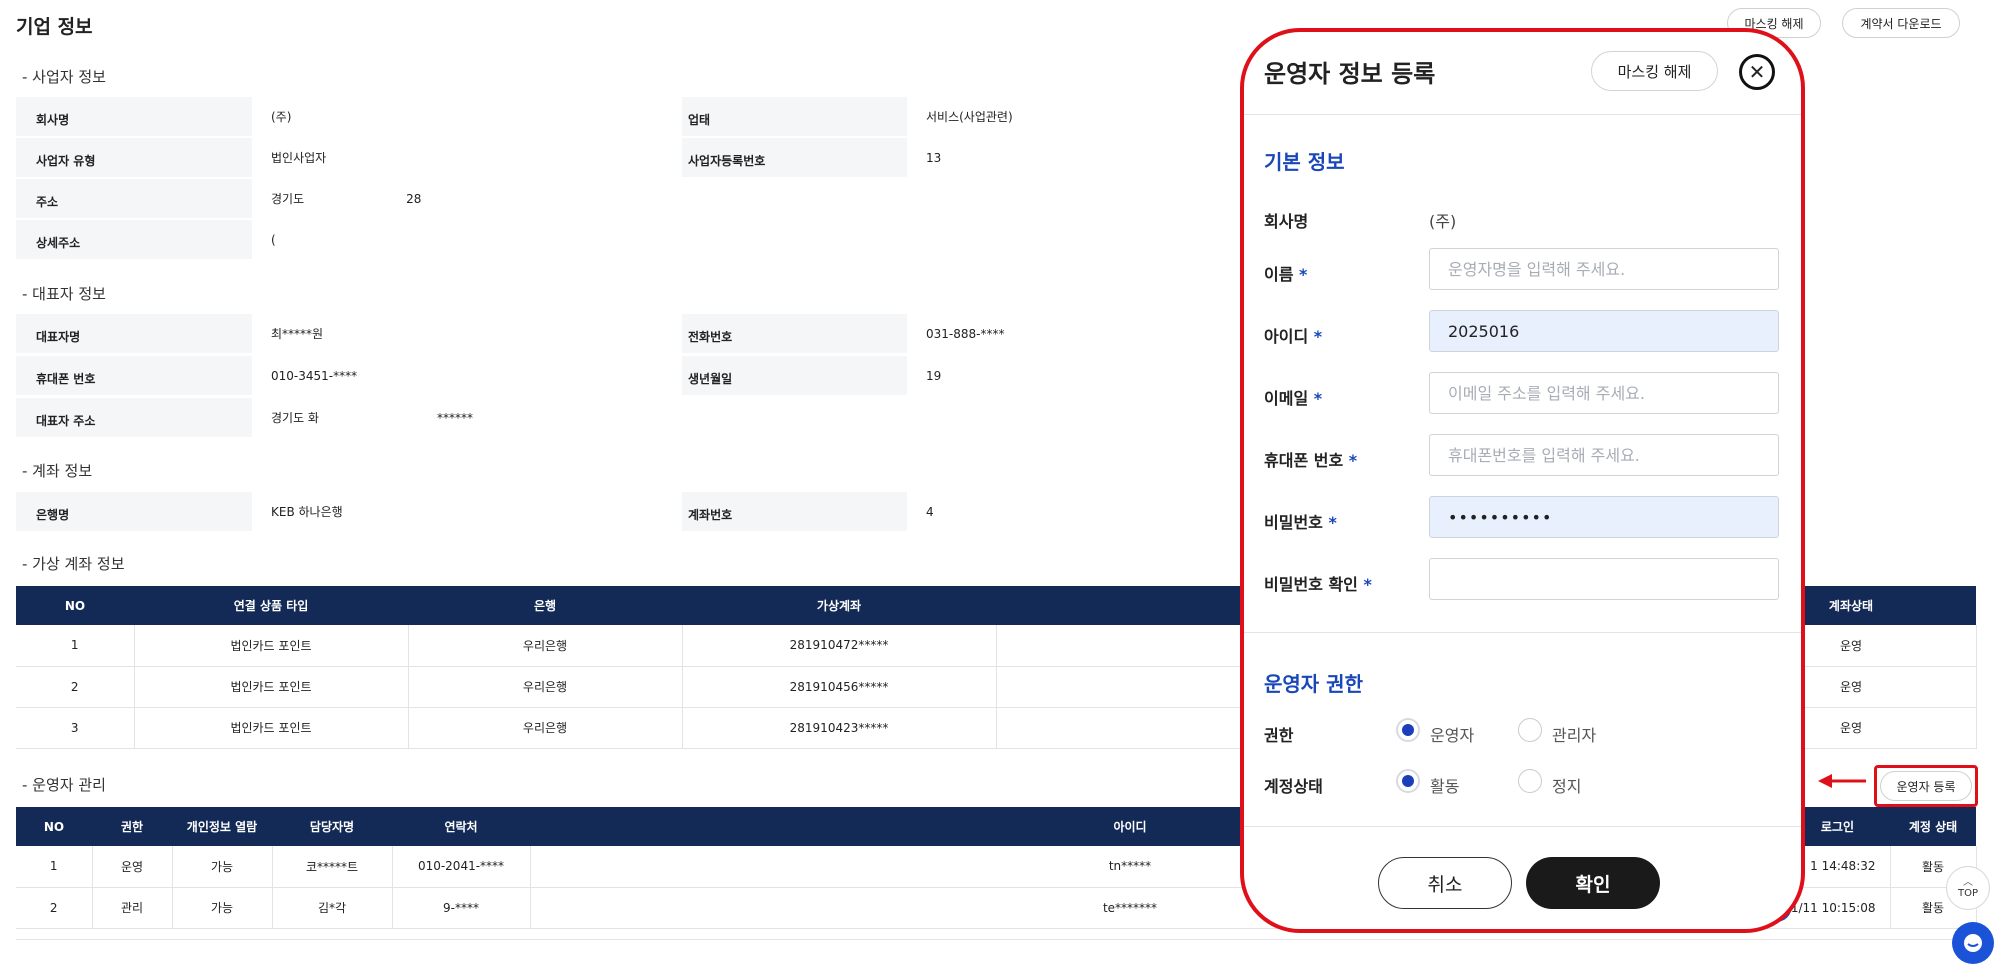  I want to click on password-confirm-label: 비밀번호 확인 *, so click(1318, 583).